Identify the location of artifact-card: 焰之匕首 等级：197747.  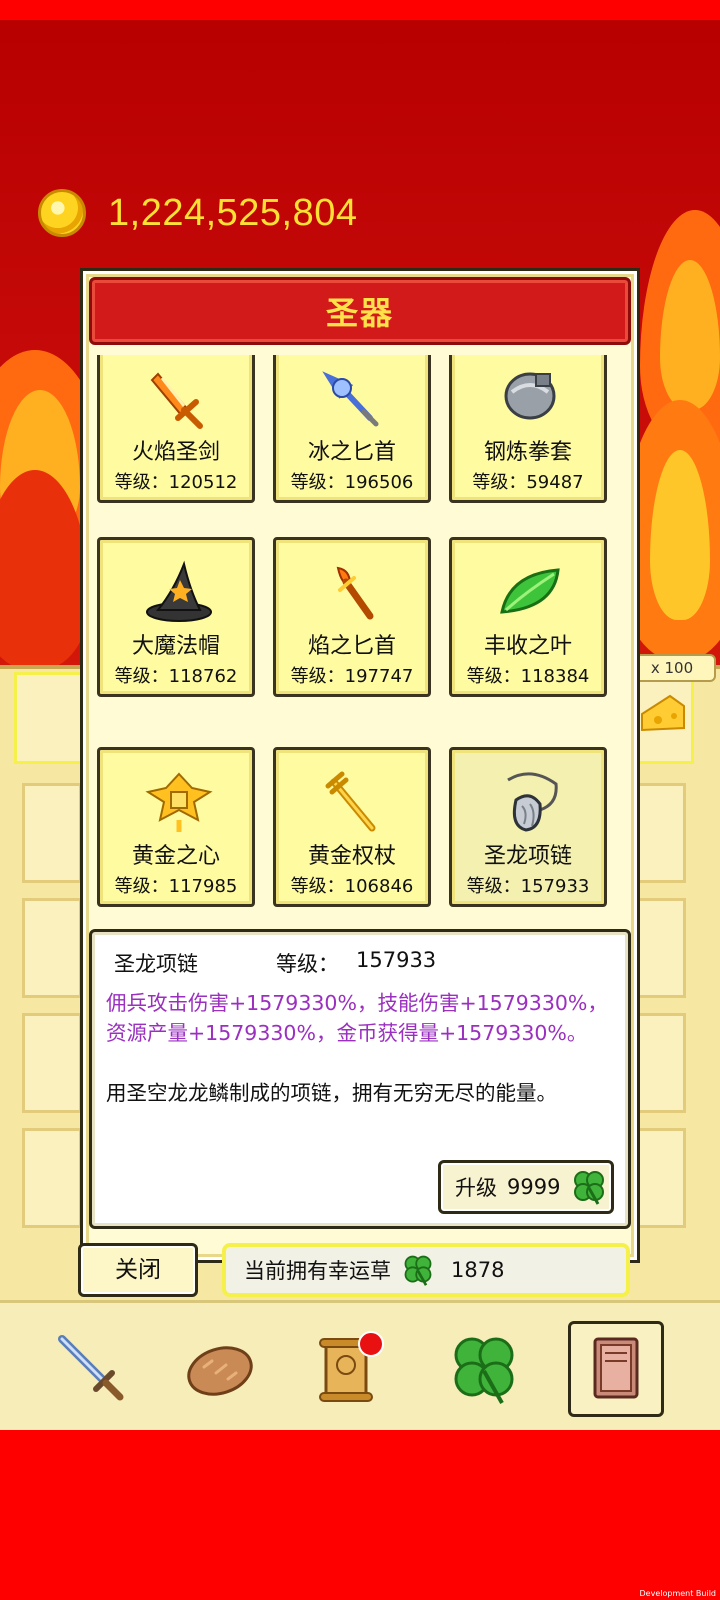
(352, 617).